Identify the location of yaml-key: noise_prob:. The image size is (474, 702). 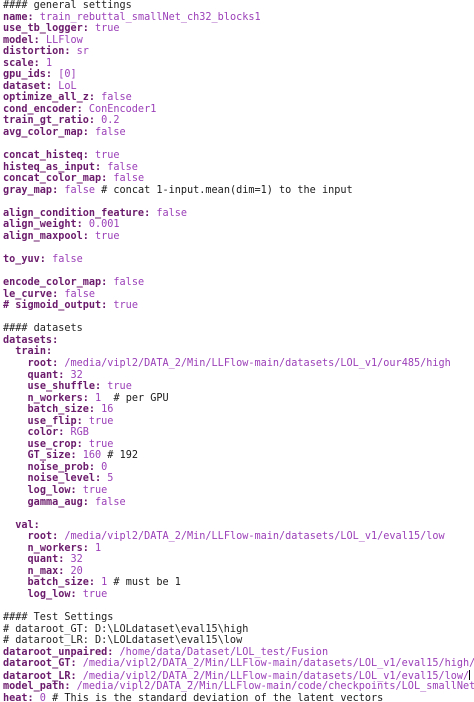
(61, 467).